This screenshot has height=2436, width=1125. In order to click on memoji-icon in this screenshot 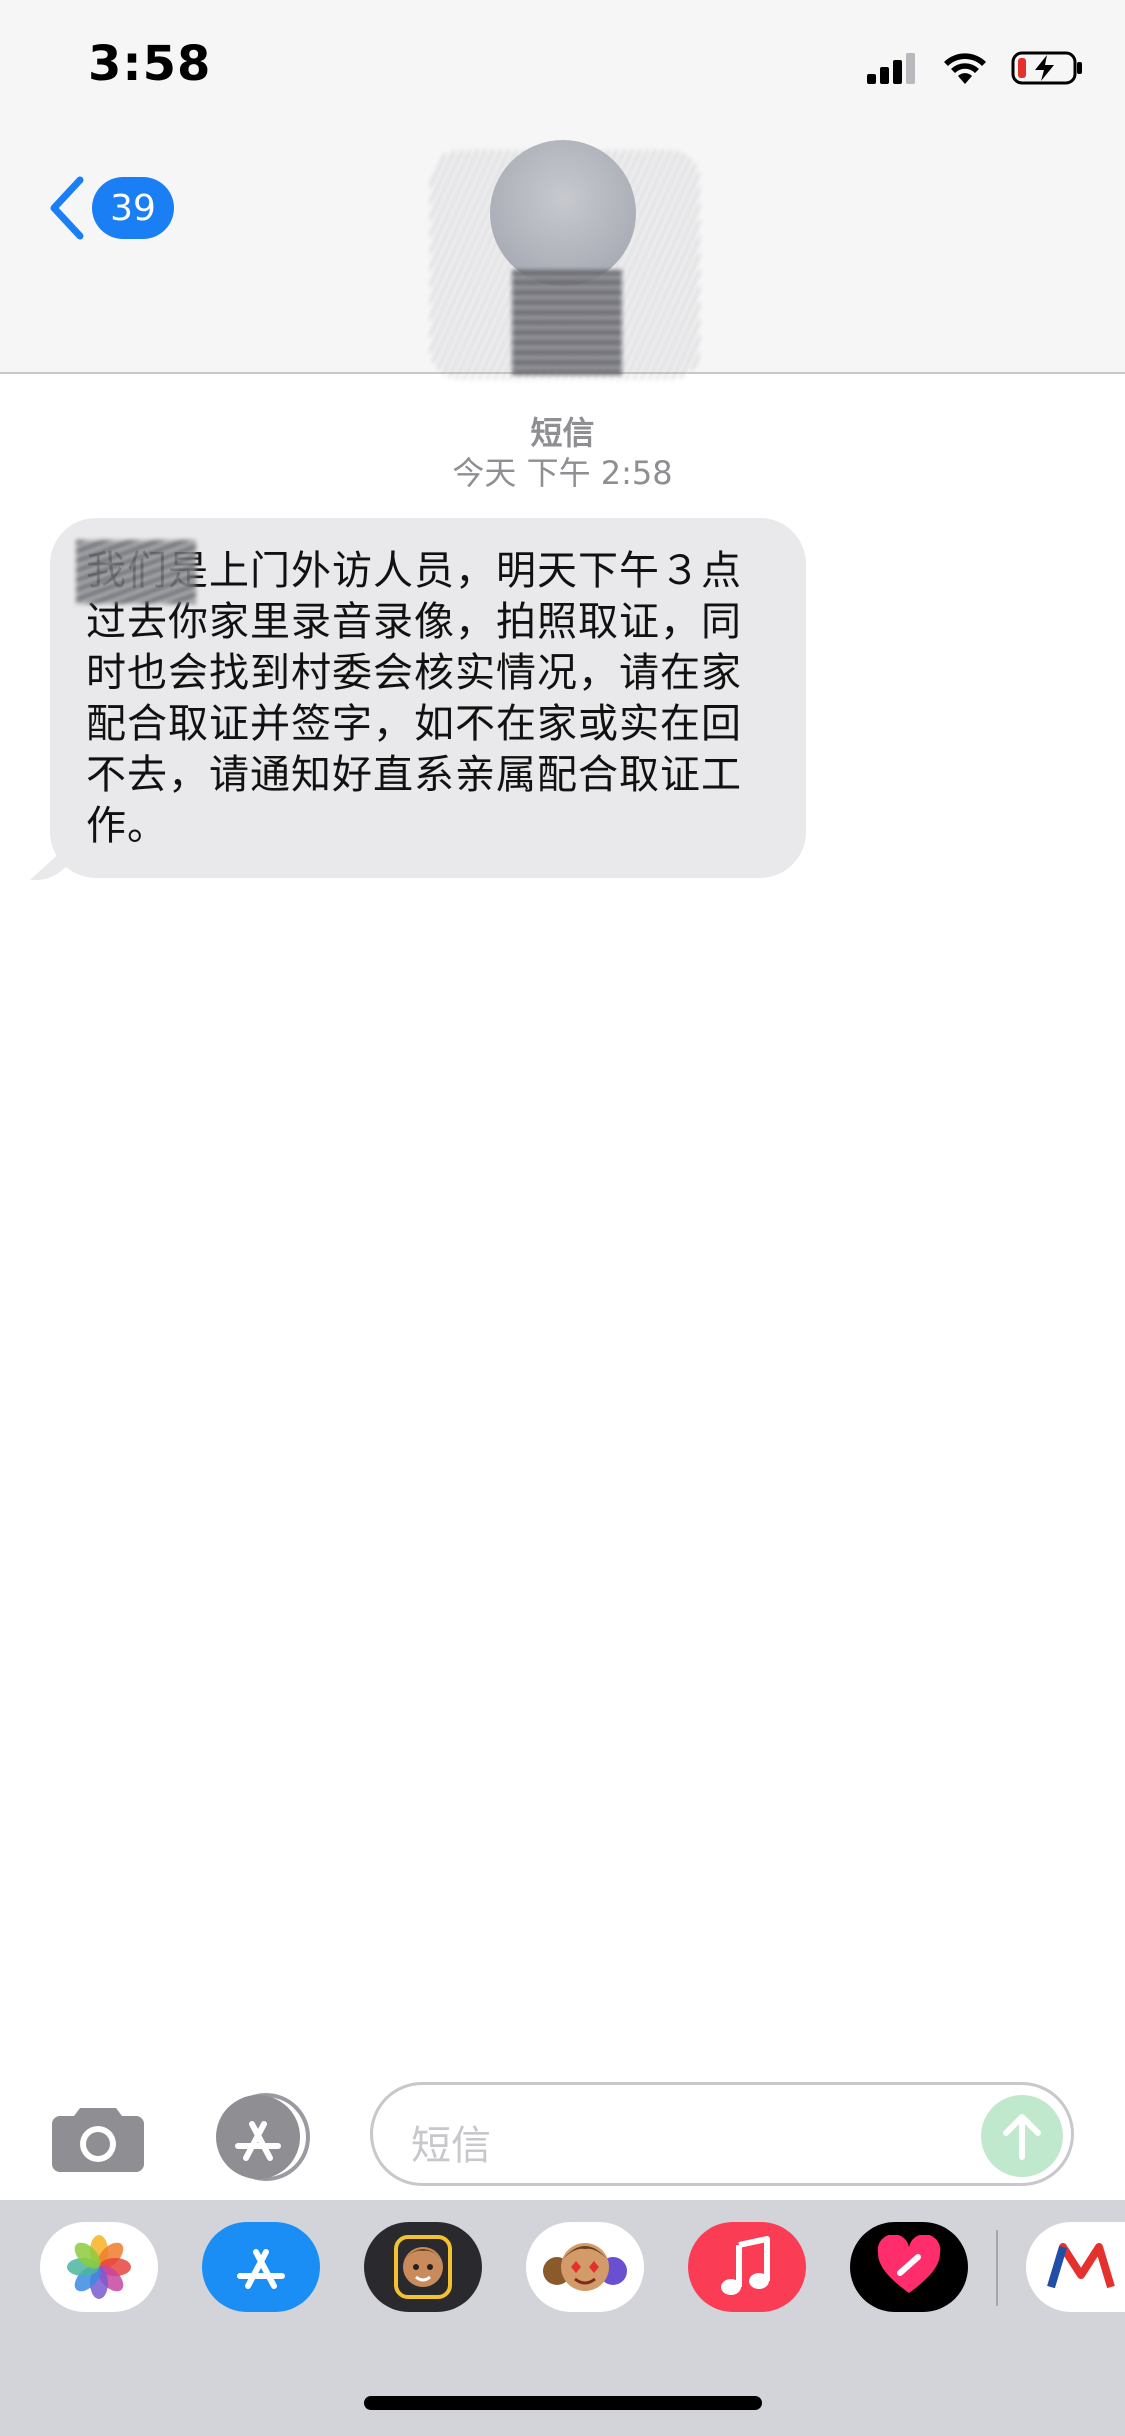, I will do `click(423, 2267)`.